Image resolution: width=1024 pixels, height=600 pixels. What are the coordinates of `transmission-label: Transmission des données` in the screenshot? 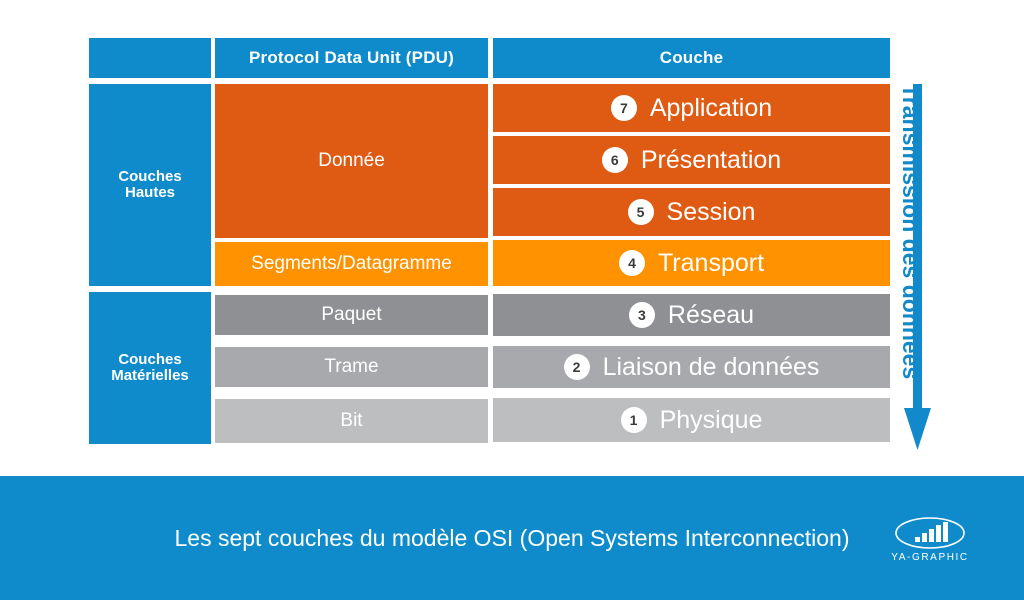 It's located at (911, 232).